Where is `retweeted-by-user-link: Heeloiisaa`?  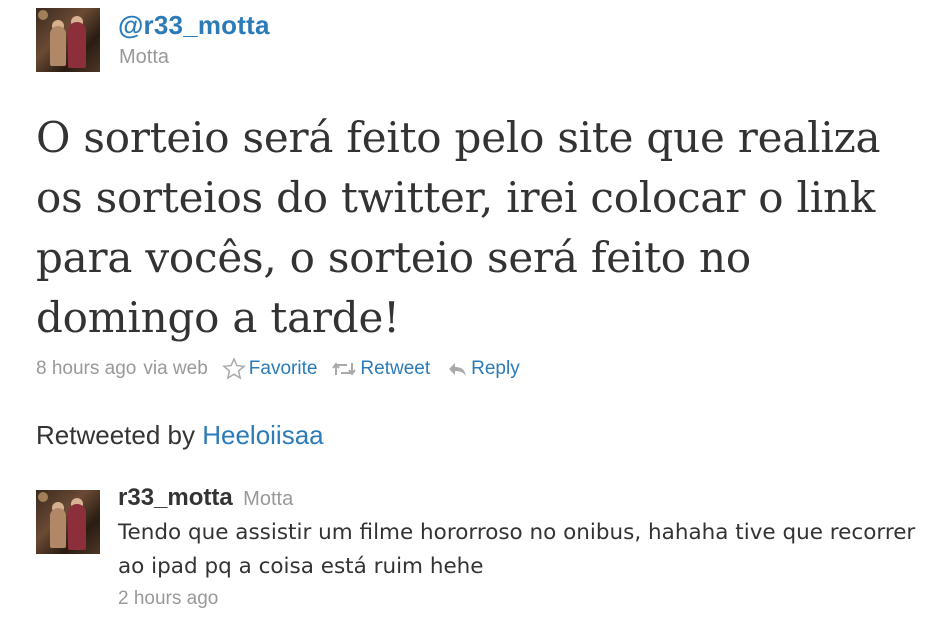 retweeted-by-user-link: Heeloiisaa is located at coordinates (262, 435).